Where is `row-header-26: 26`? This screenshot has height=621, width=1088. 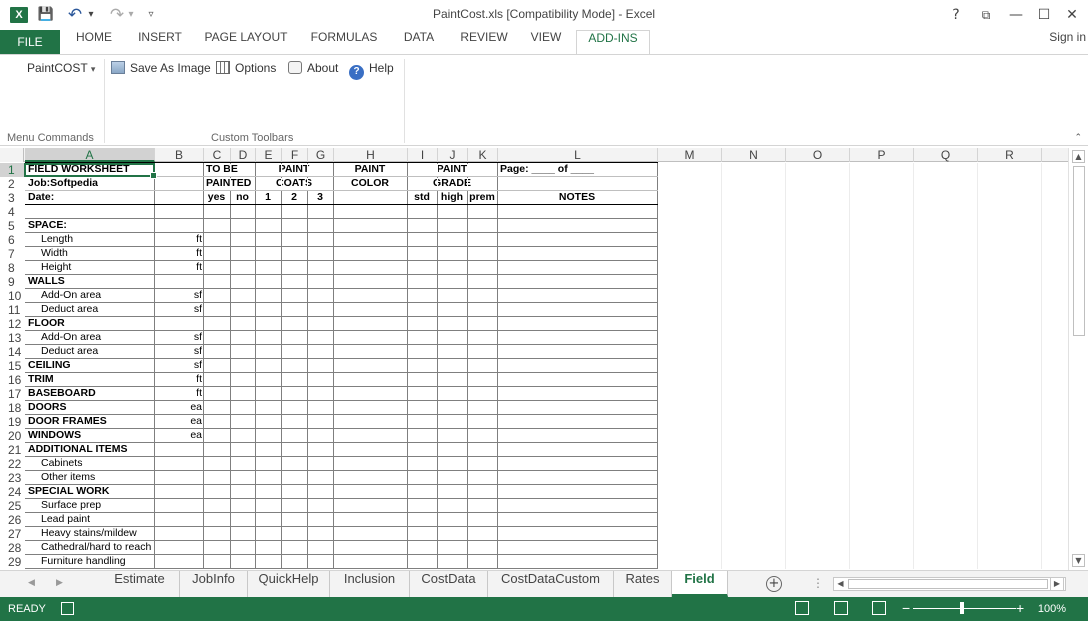
row-header-26: 26 is located at coordinates (12, 520).